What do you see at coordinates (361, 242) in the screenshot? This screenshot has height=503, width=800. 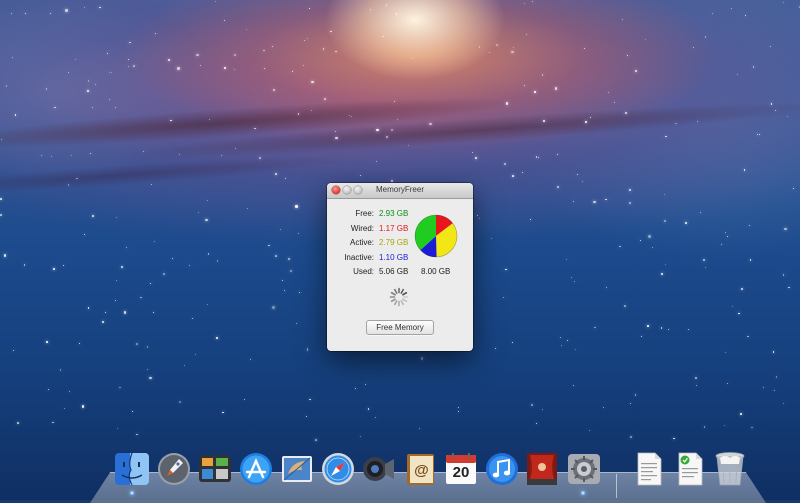 I see `stat-label: Active:` at bounding box center [361, 242].